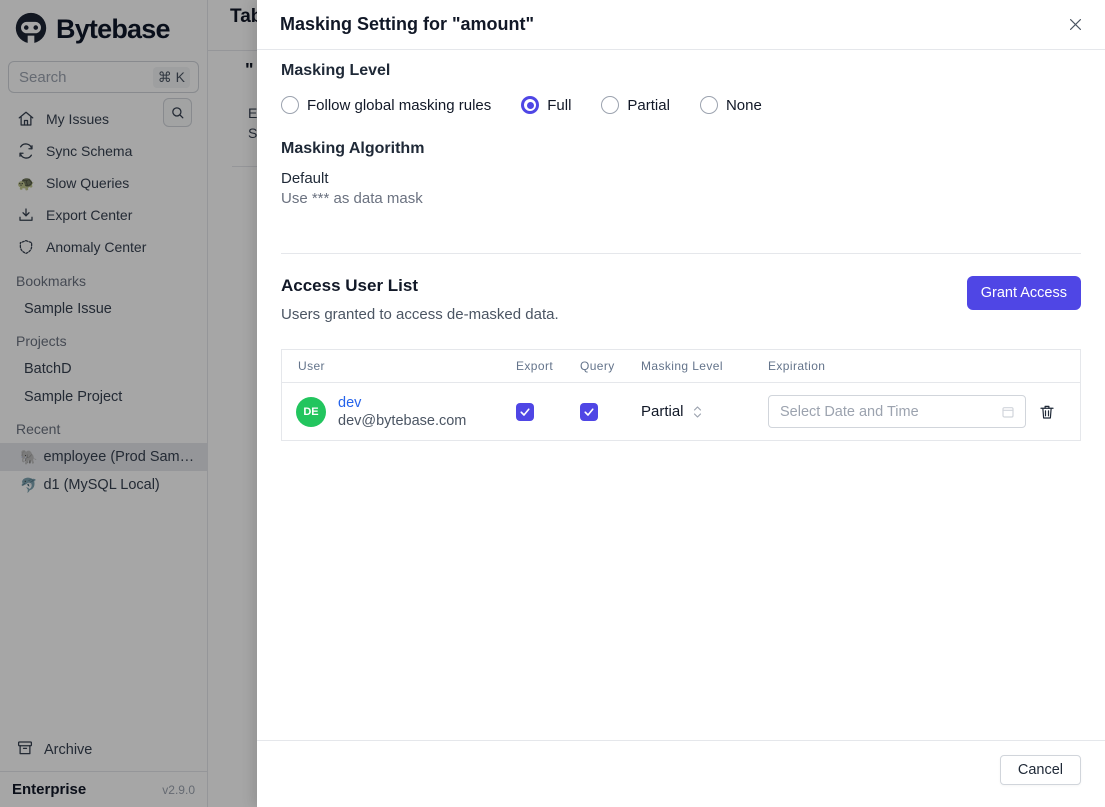 This screenshot has height=807, width=1105. I want to click on expiration-date-input: Select Date and Time, so click(897, 411).